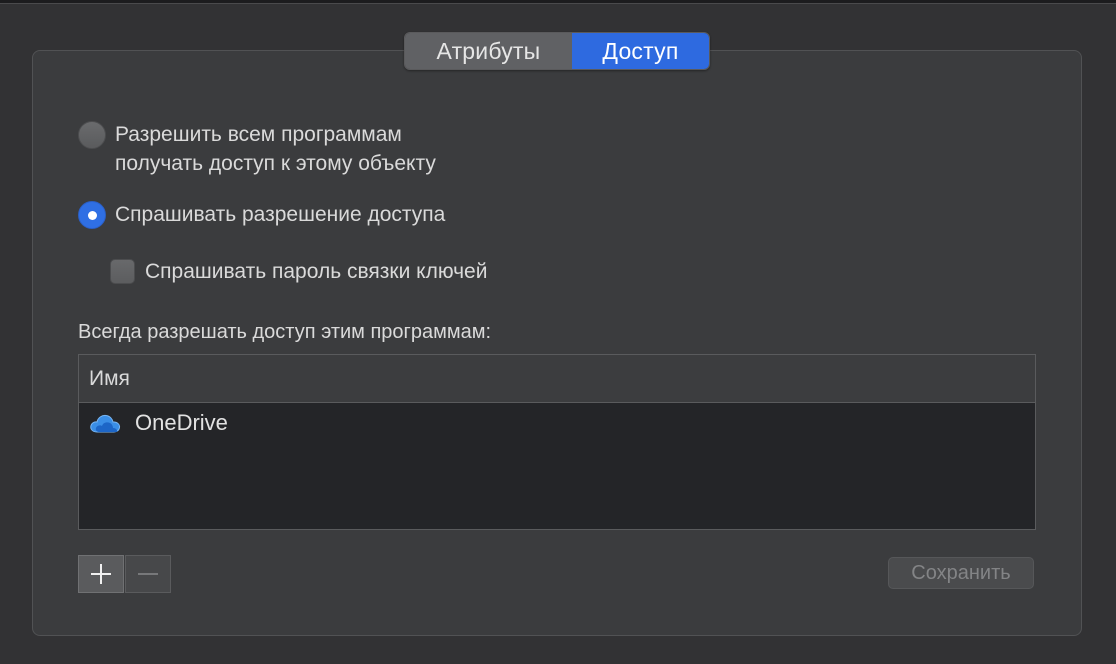 The height and width of the screenshot is (664, 1116). What do you see at coordinates (122, 271) in the screenshot?
I see `ask-keychain-password-checkbox` at bounding box center [122, 271].